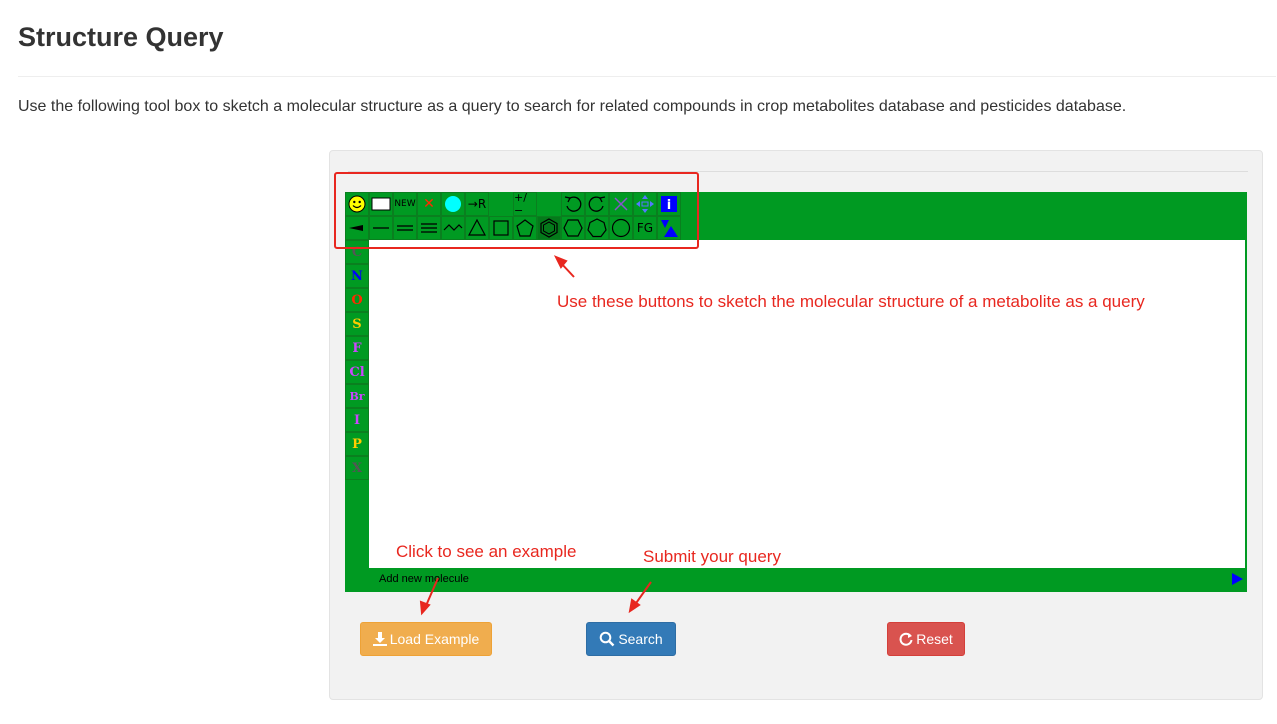  What do you see at coordinates (516, 210) in the screenshot?
I see `toolbar-highlight-box` at bounding box center [516, 210].